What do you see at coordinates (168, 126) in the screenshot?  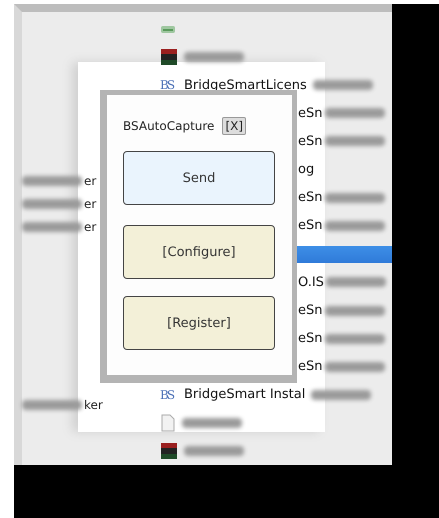 I see `dialog-title: BSAutoCapture` at bounding box center [168, 126].